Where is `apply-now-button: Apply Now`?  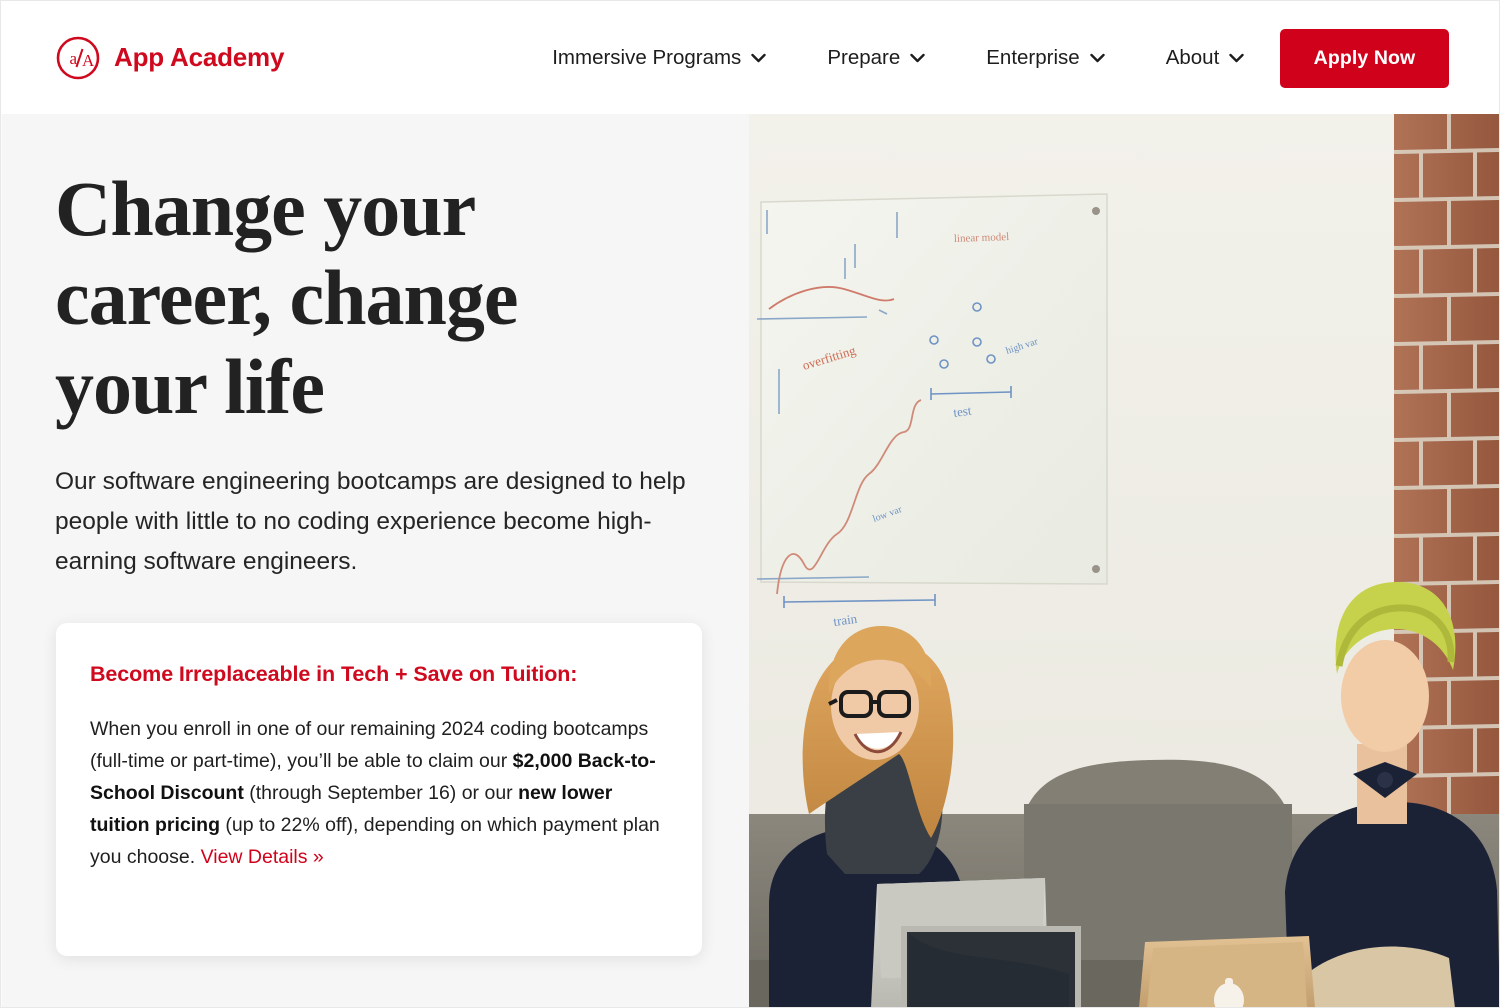 apply-now-button: Apply Now is located at coordinates (1364, 58).